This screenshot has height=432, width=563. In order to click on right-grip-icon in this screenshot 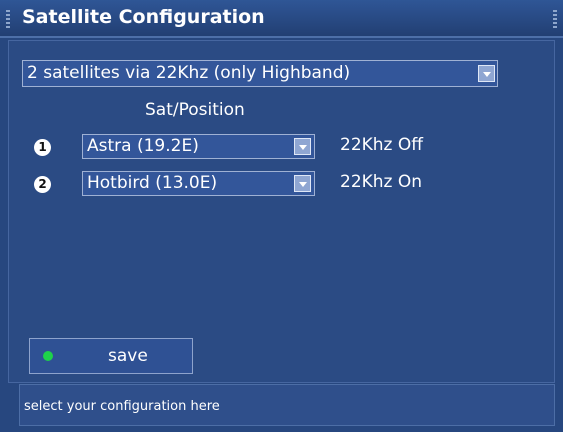, I will do `click(555, 20)`.